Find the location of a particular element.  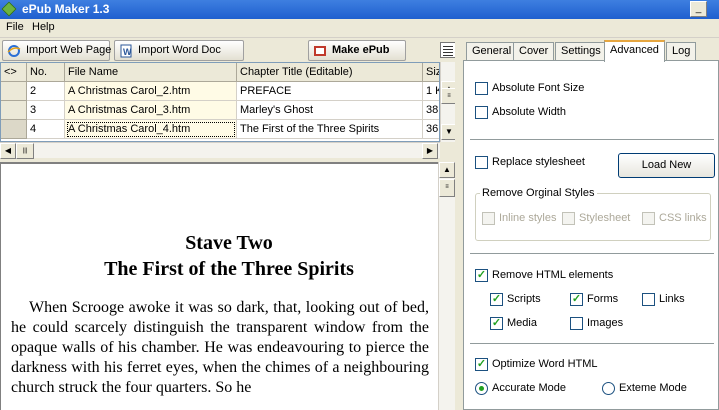

title-bar: ePub Maker 1.3 _ is located at coordinates (359, 9).